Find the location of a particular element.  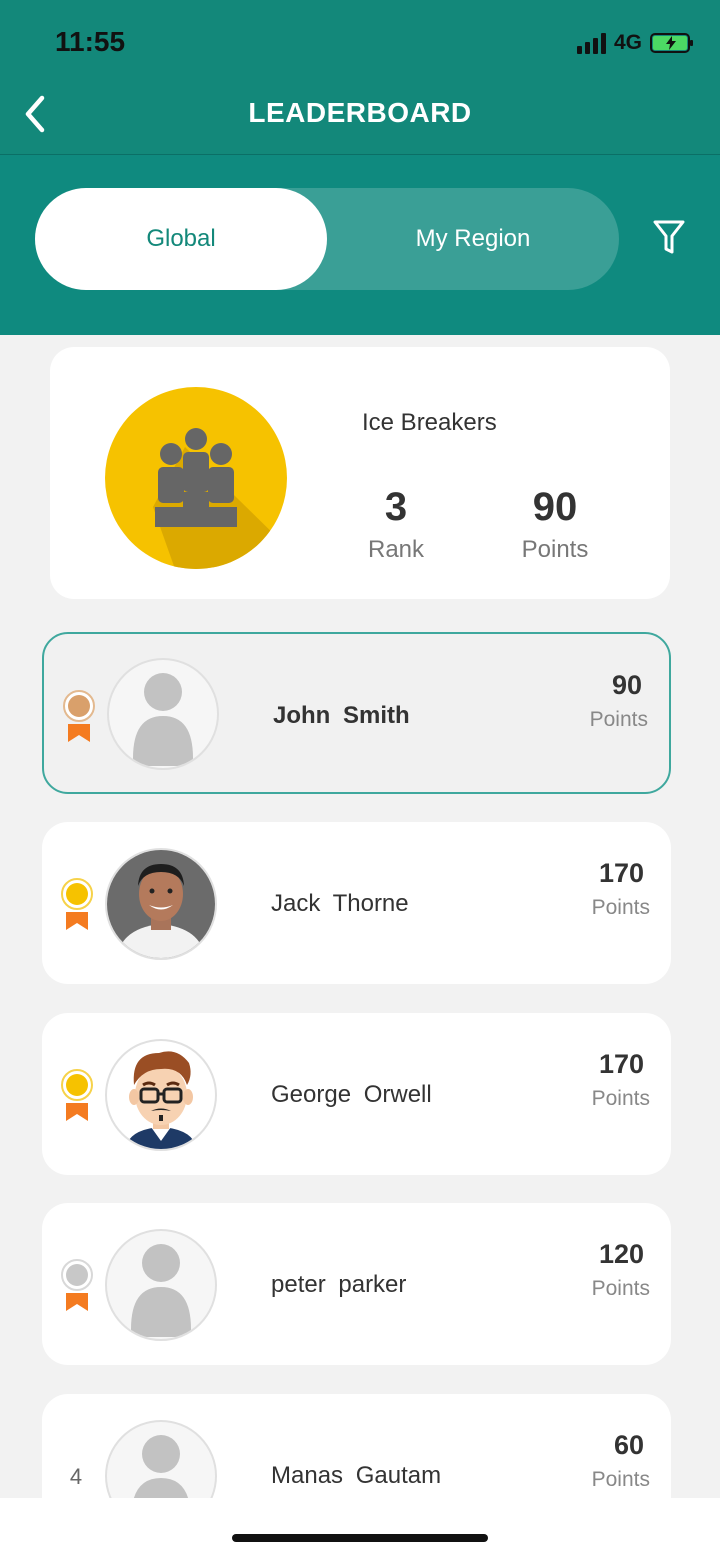

leaderboard-row: George Orwell 170 Points is located at coordinates (356, 1094).